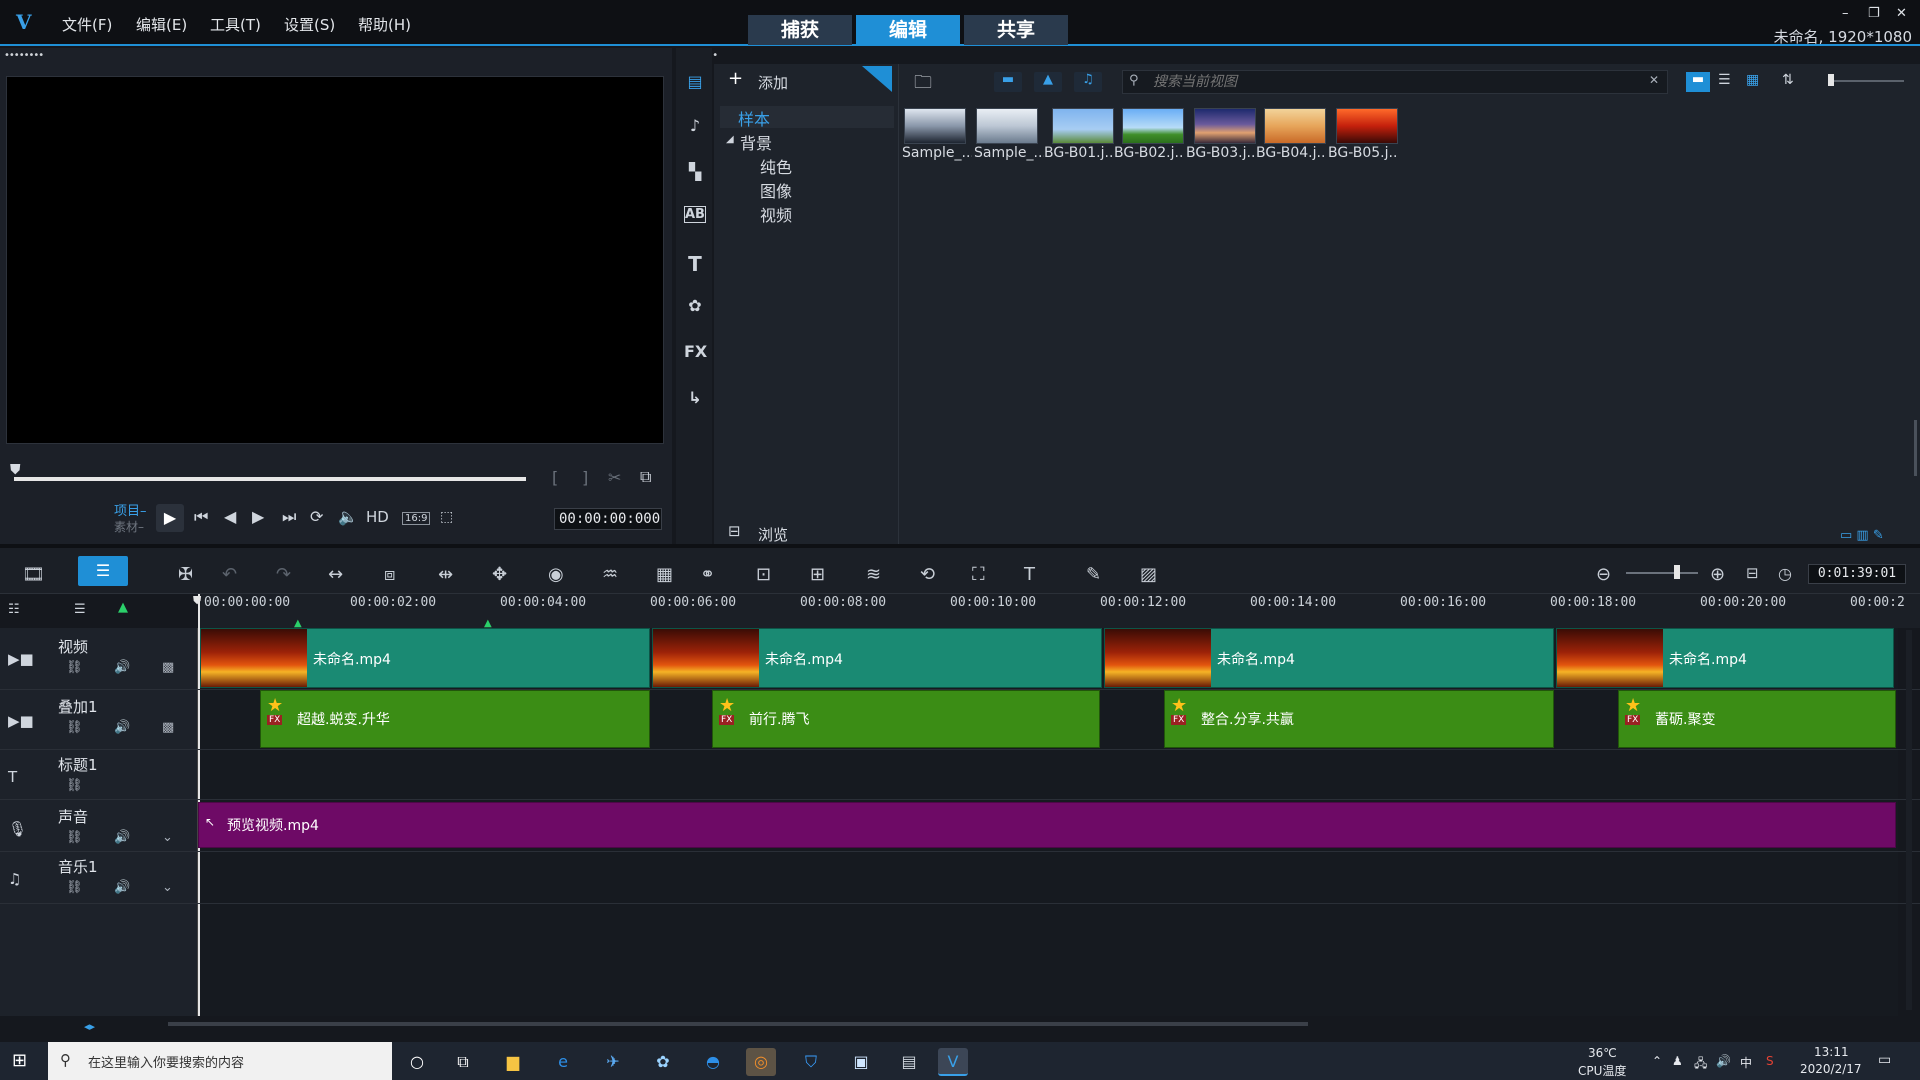 The image size is (1920, 1080). I want to click on audio-wave-icon: ♒, so click(610, 574).